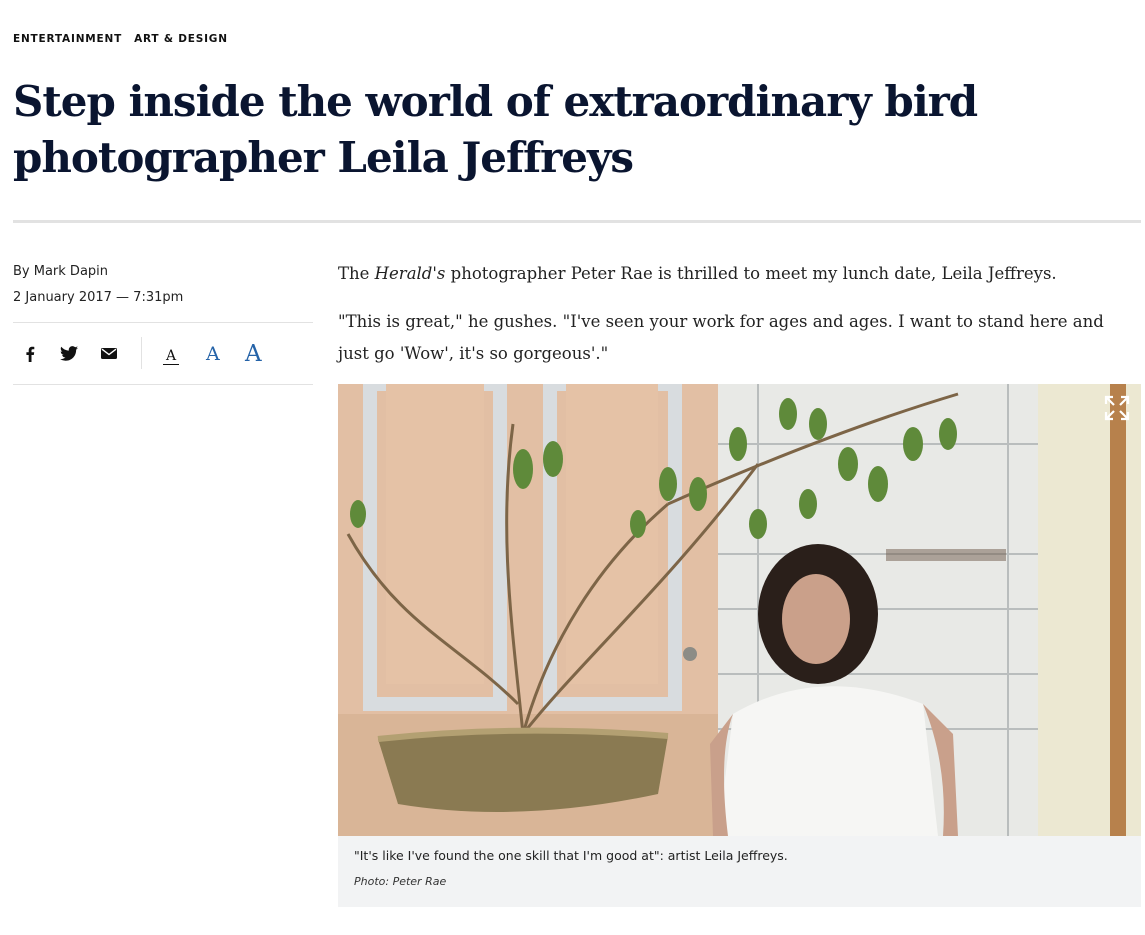 The height and width of the screenshot is (935, 1145). What do you see at coordinates (181, 39) in the screenshot?
I see `breadcrumb-art-design: ART & DESIGN` at bounding box center [181, 39].